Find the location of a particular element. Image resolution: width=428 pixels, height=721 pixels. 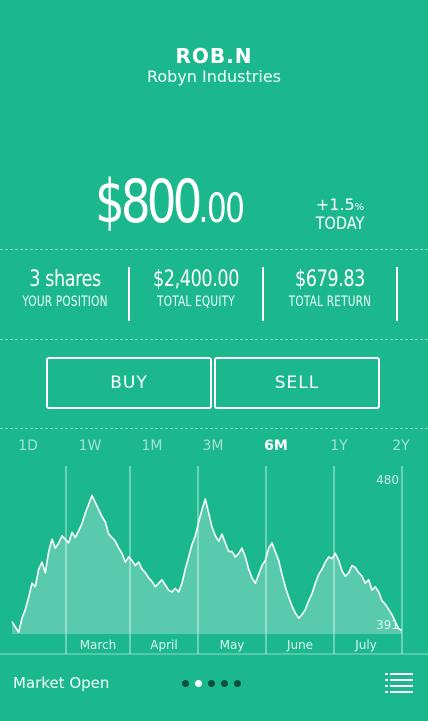

company-name: Robyn Industries is located at coordinates (213, 76).